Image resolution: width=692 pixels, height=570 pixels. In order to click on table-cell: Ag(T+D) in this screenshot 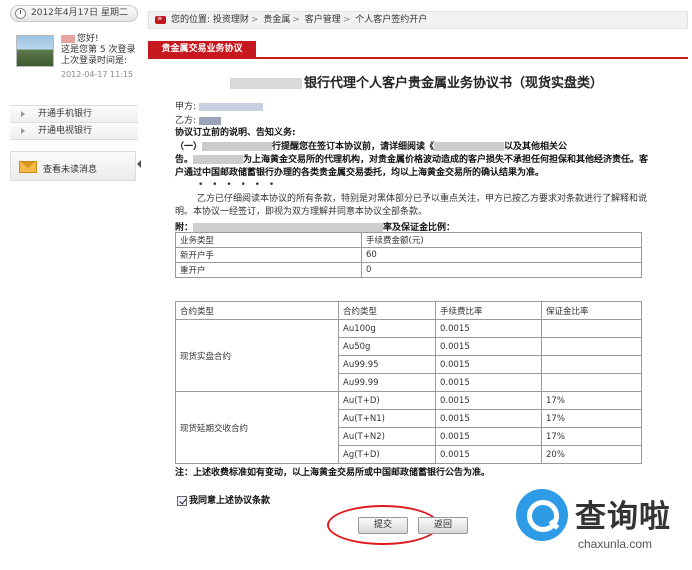, I will do `click(387, 454)`.